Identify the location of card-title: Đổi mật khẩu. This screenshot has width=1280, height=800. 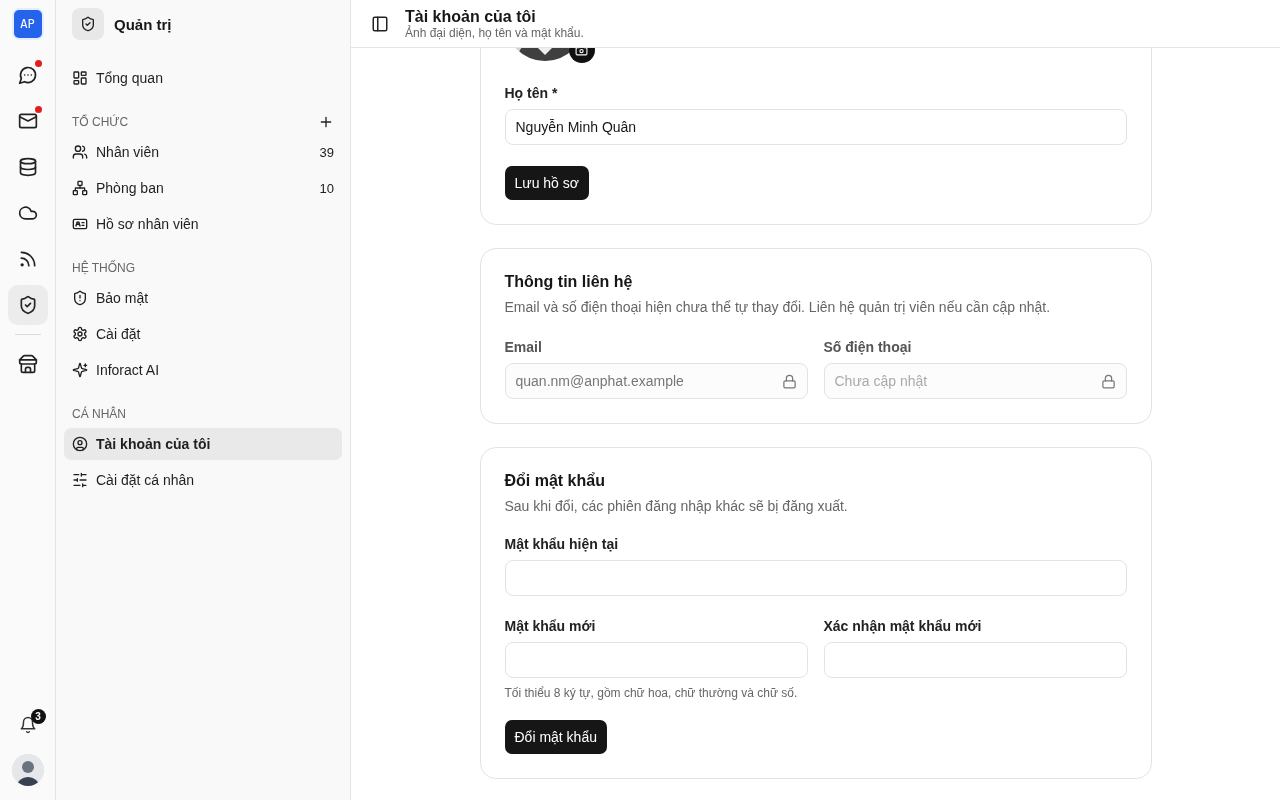
(555, 481).